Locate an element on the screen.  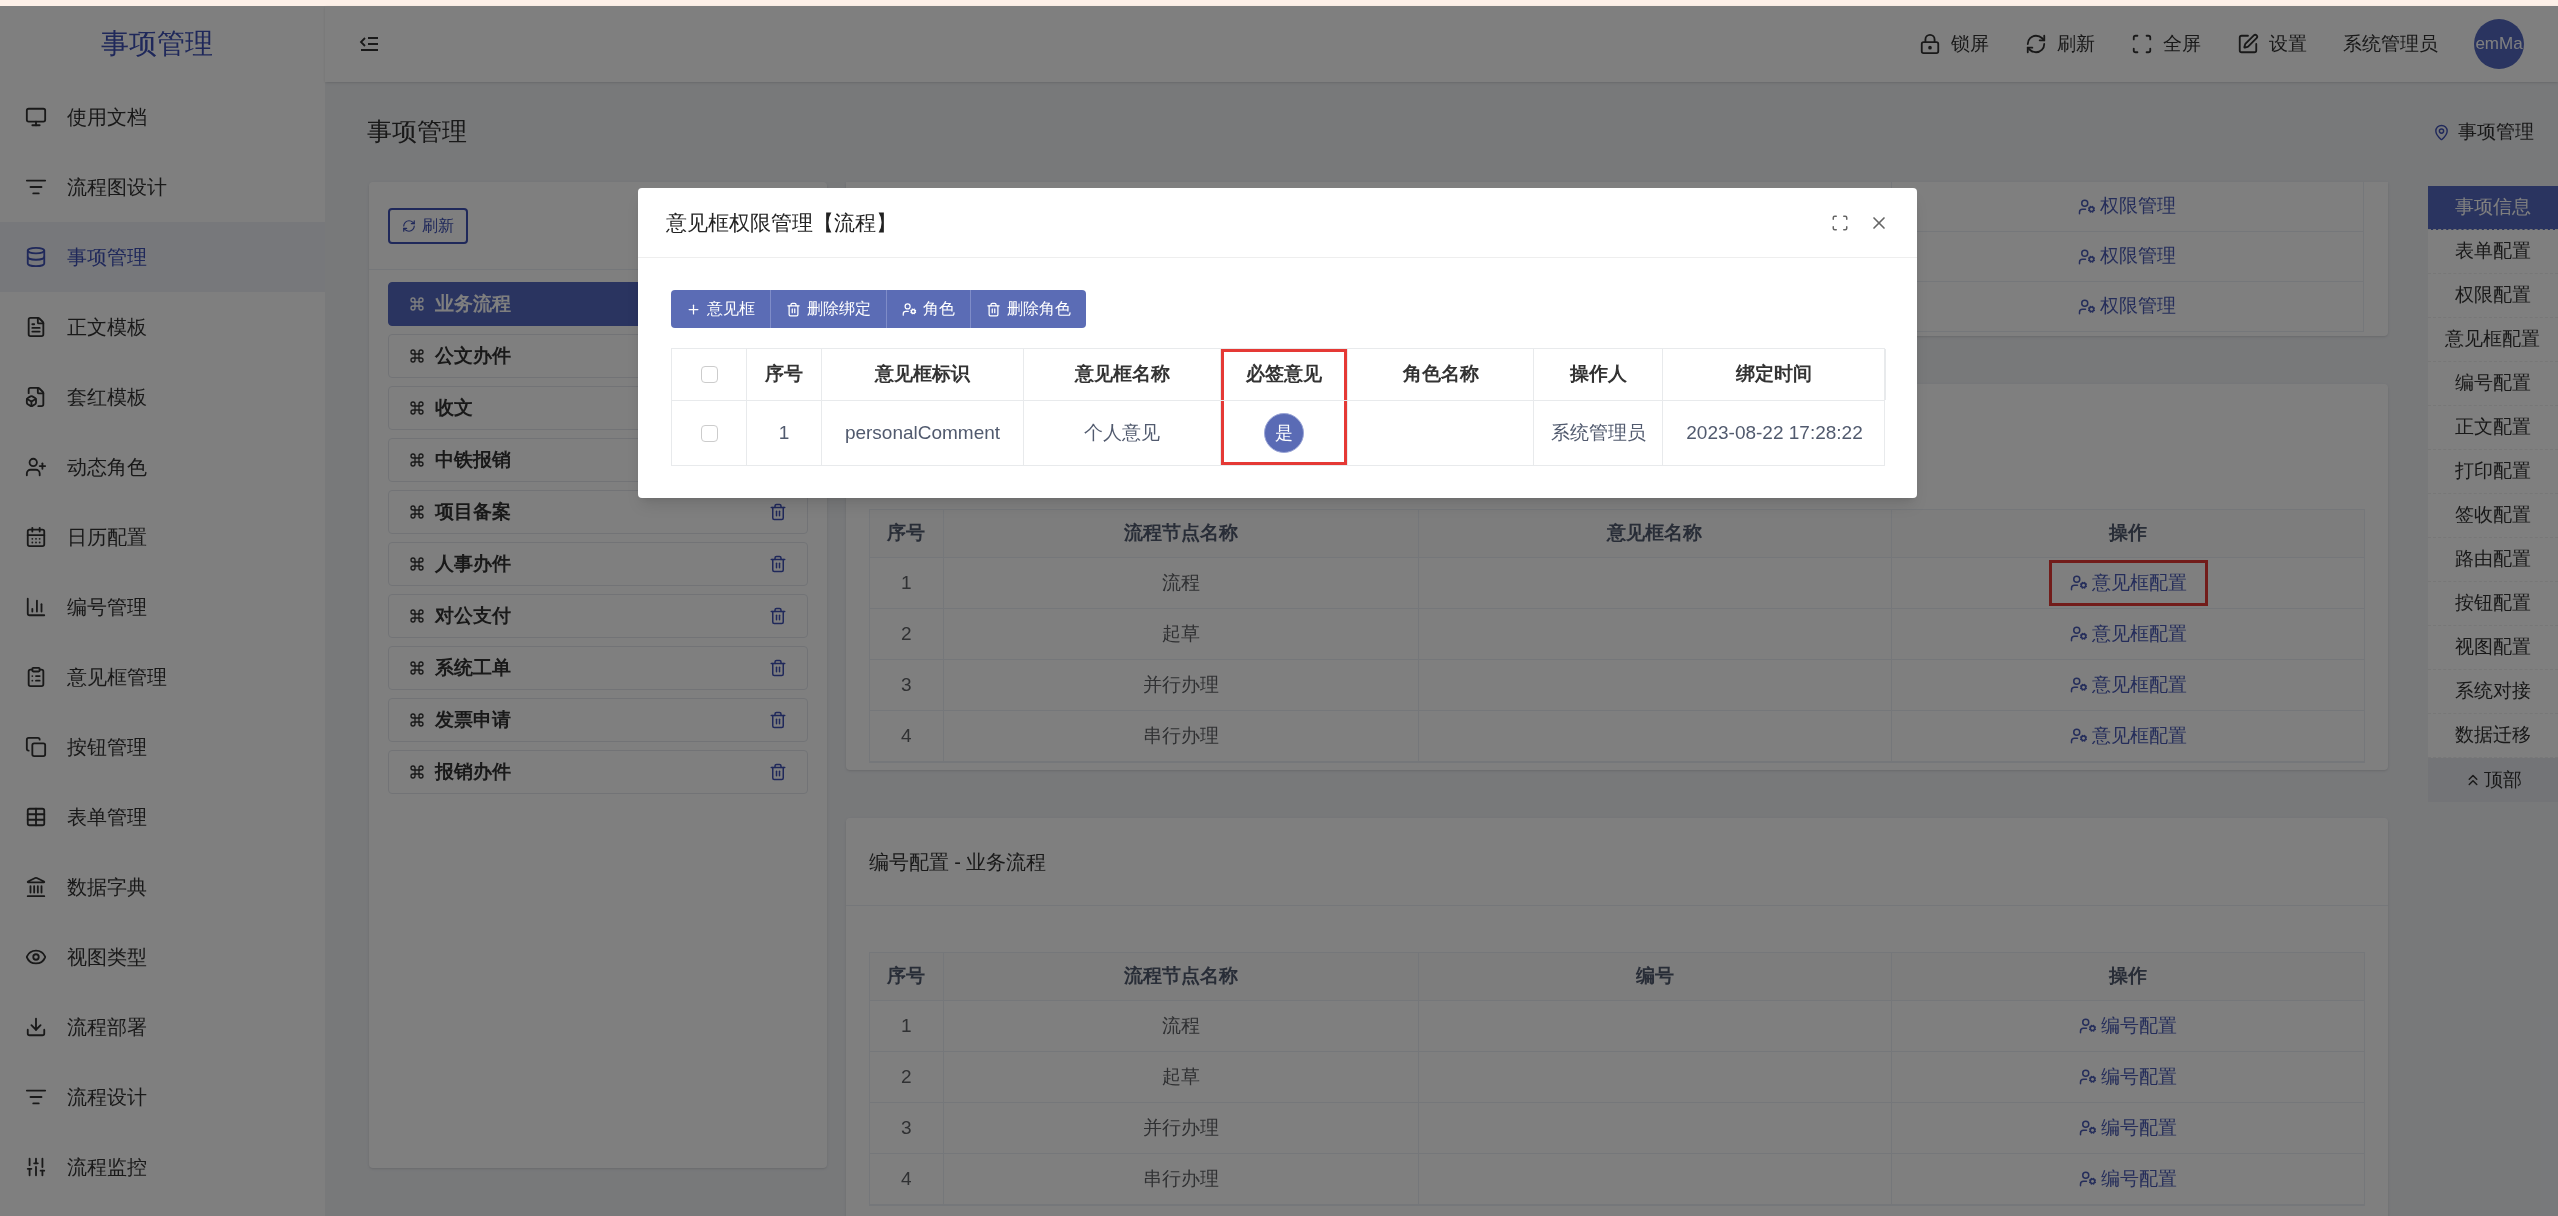
column-header: 绑定时间 is located at coordinates (1774, 374).